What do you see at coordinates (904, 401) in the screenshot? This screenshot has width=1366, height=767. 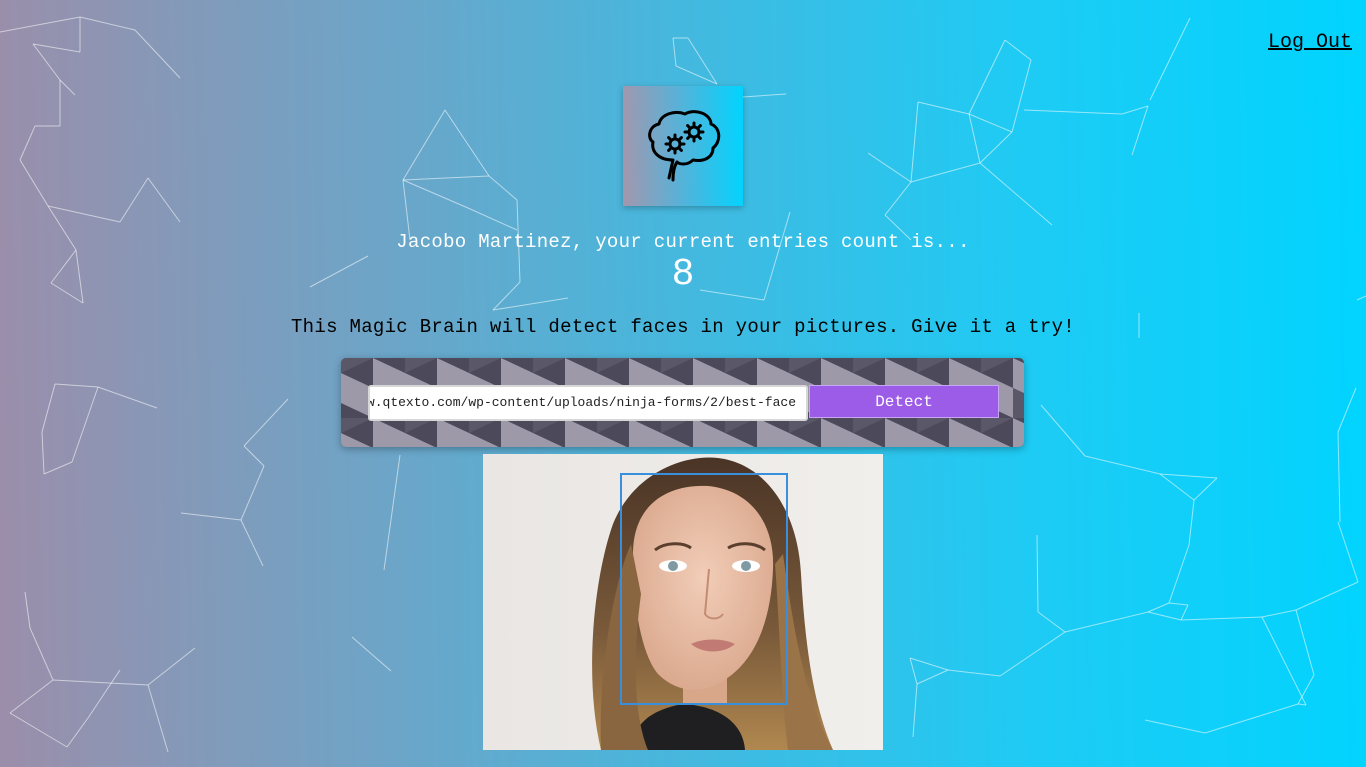 I see `detect-button: Detect` at bounding box center [904, 401].